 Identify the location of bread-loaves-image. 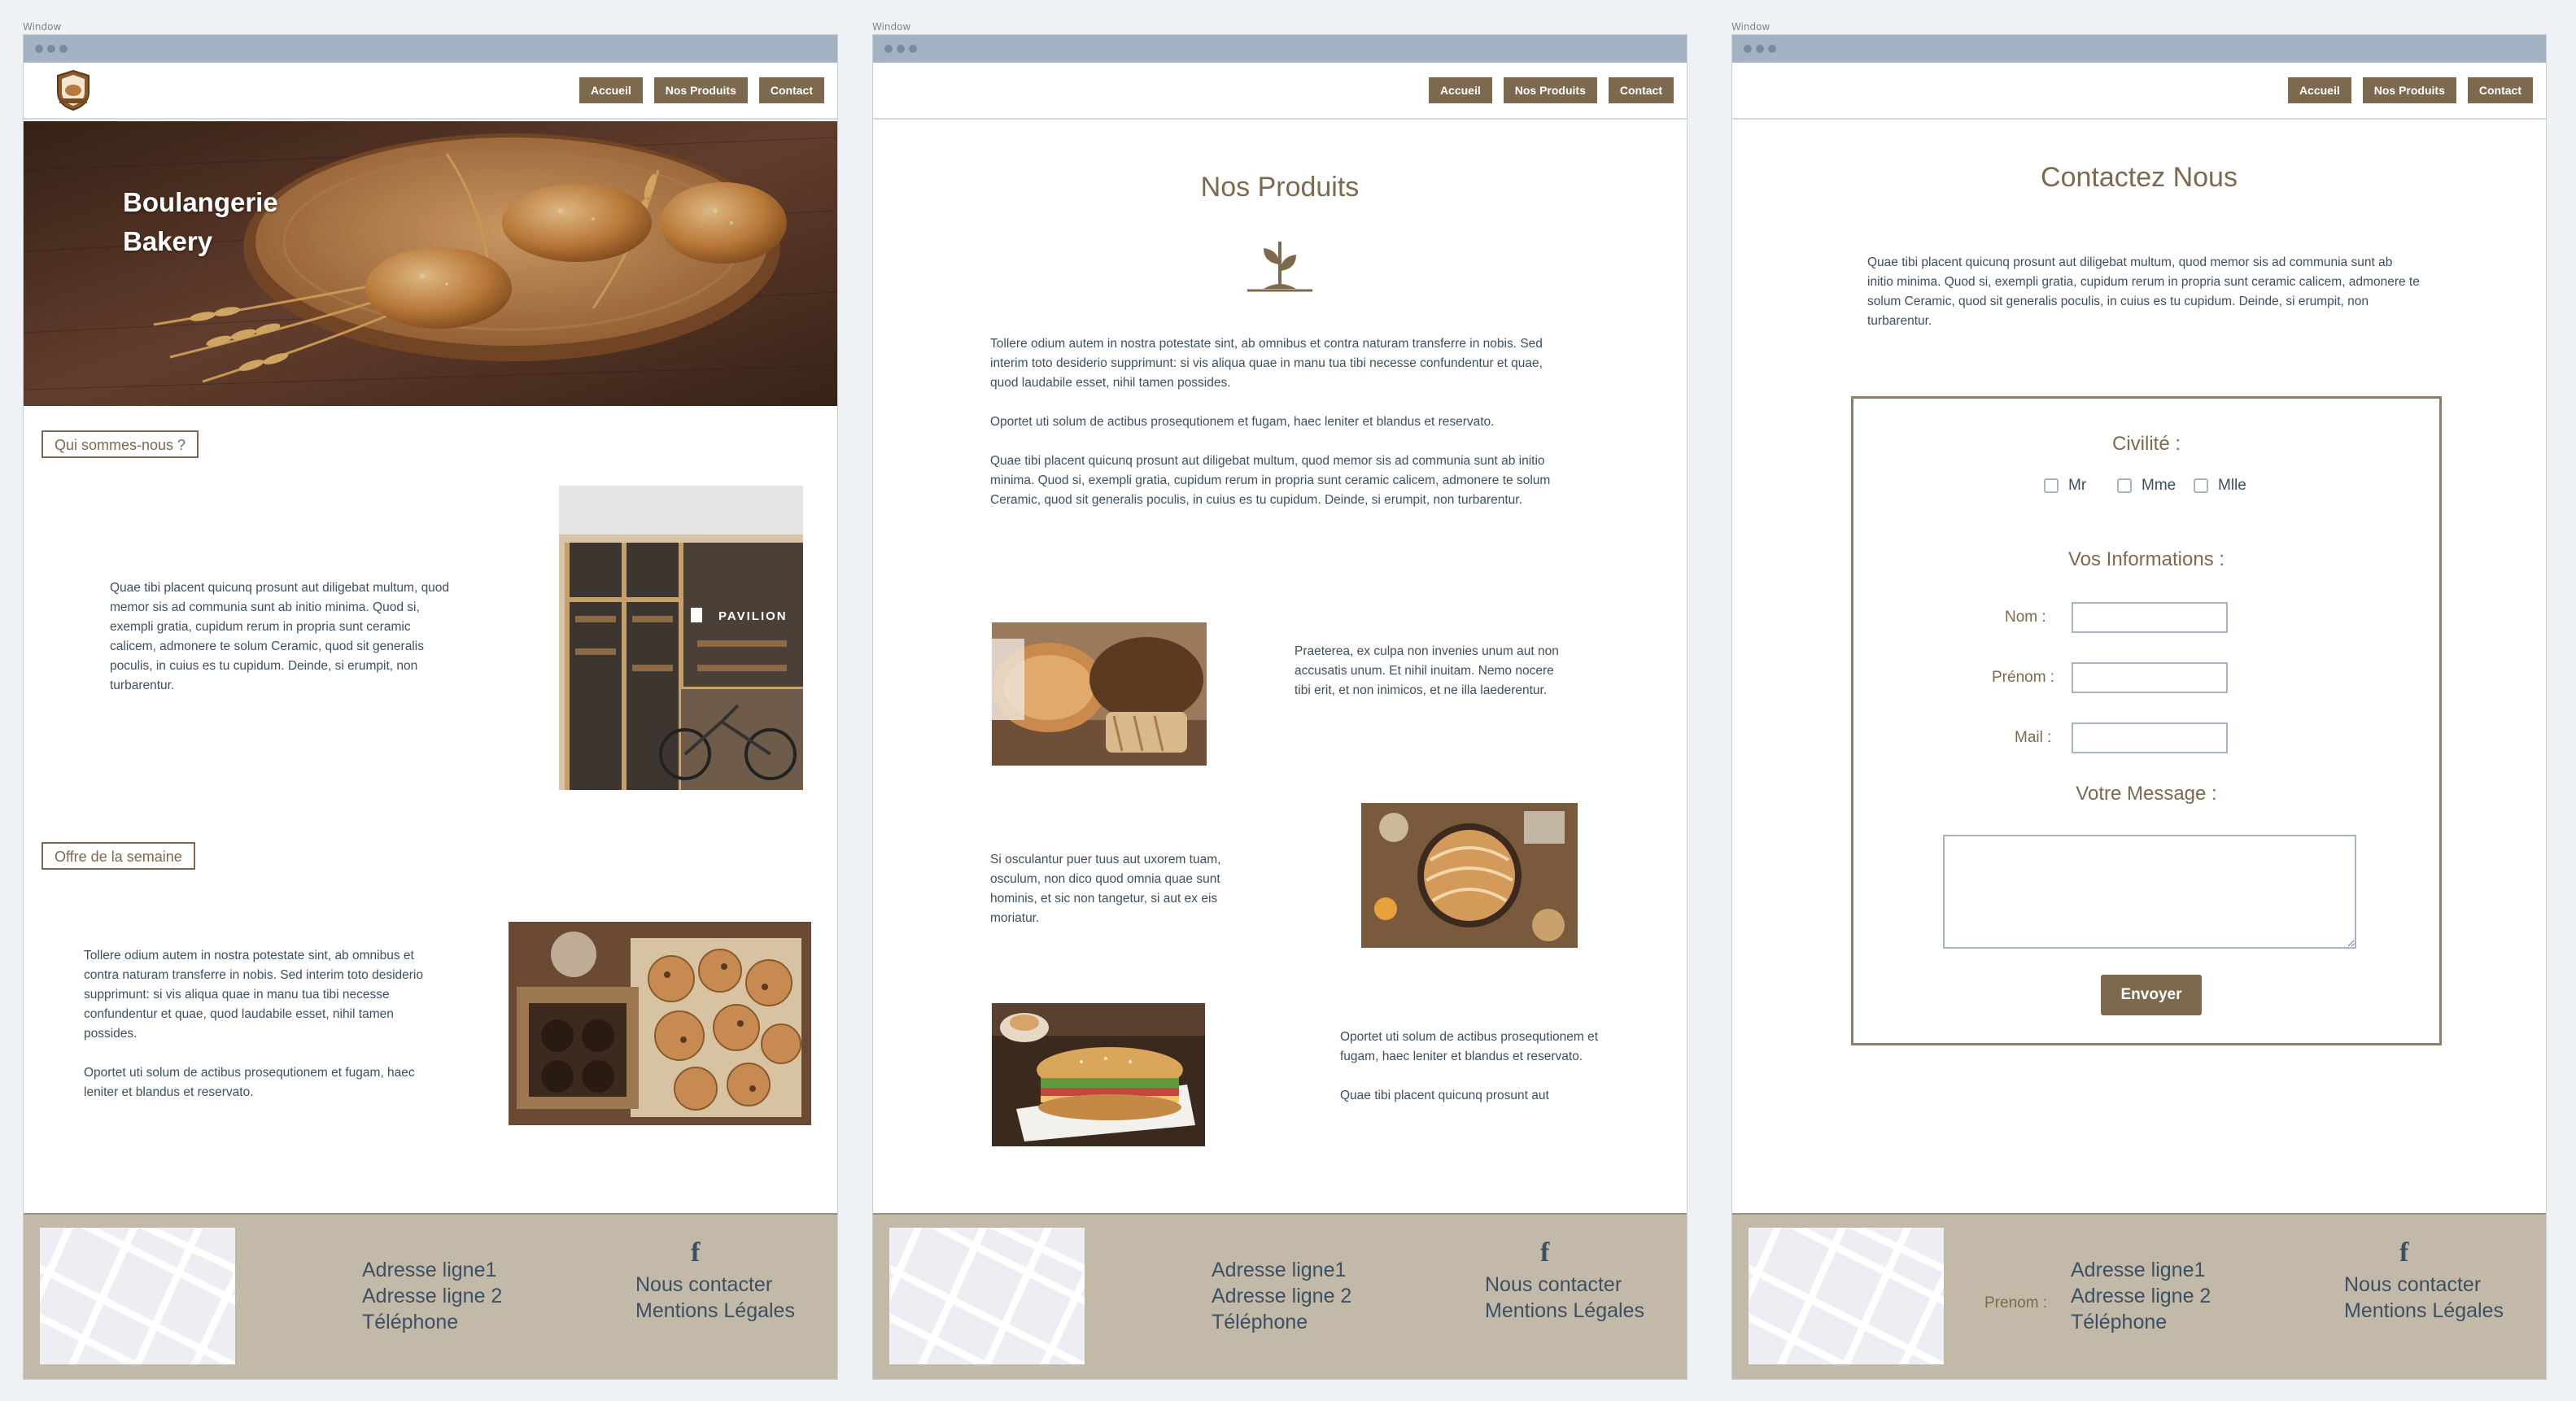
(1099, 694).